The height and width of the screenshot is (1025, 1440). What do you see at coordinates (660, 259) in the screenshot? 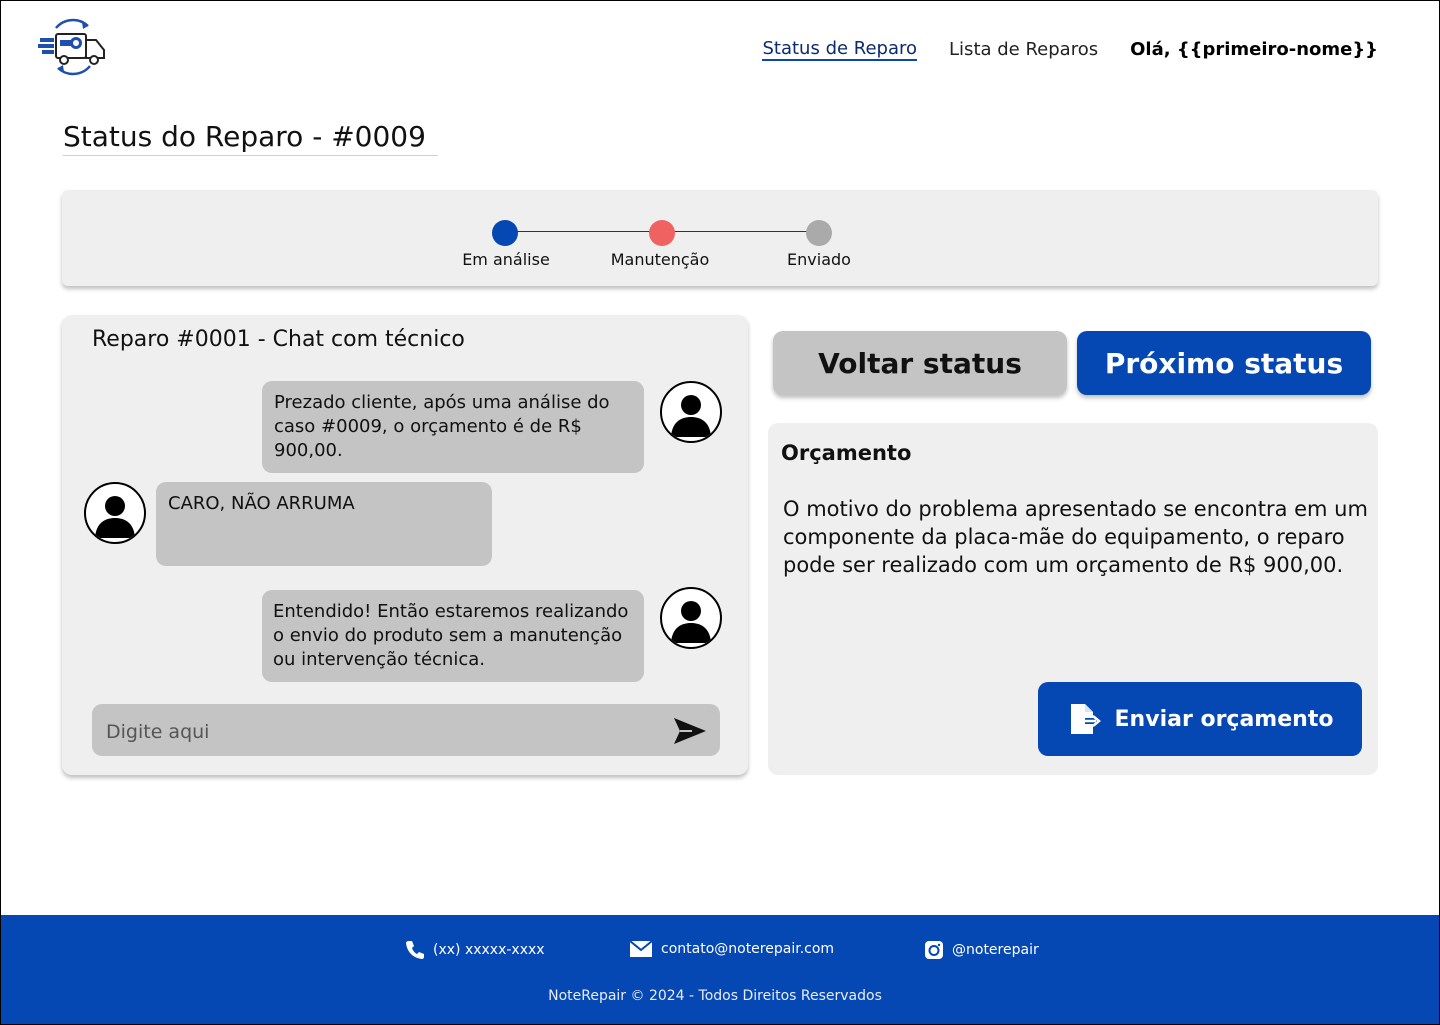
I see `step-label-manutencao: Manutenção` at bounding box center [660, 259].